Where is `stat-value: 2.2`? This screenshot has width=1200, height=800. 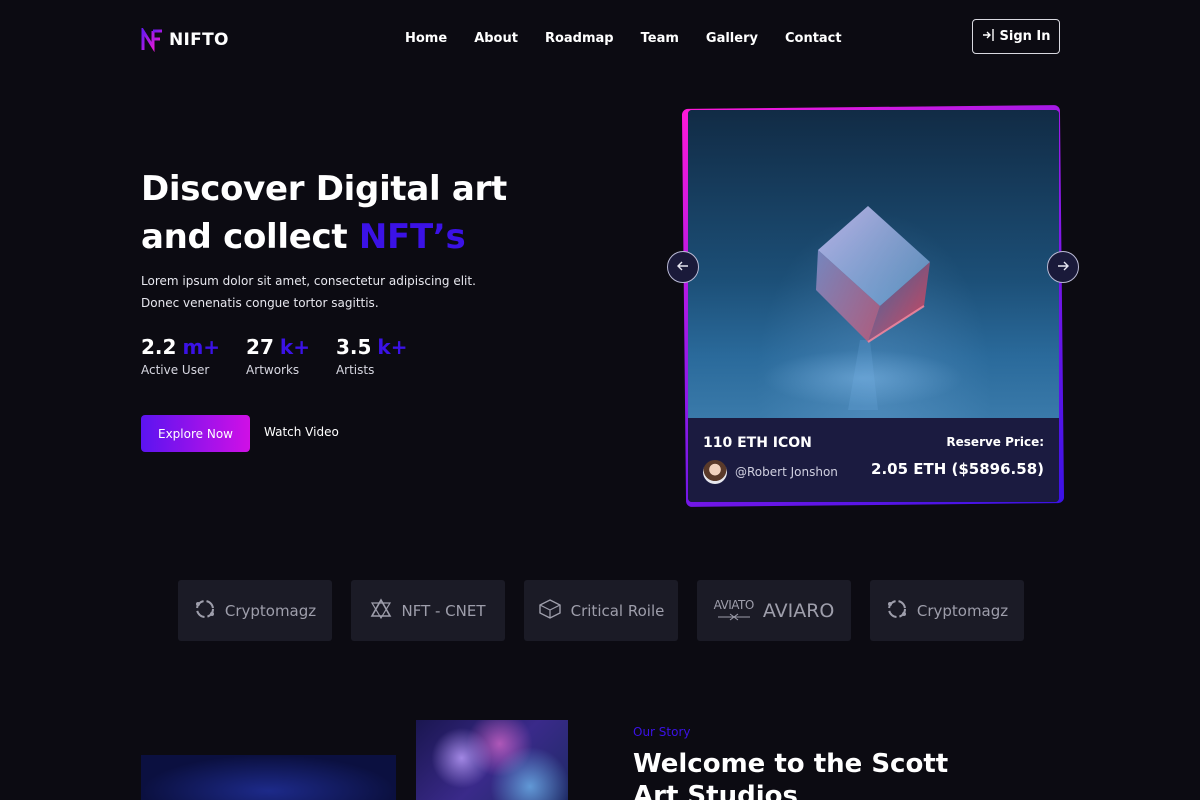
stat-value: 2.2 is located at coordinates (159, 347).